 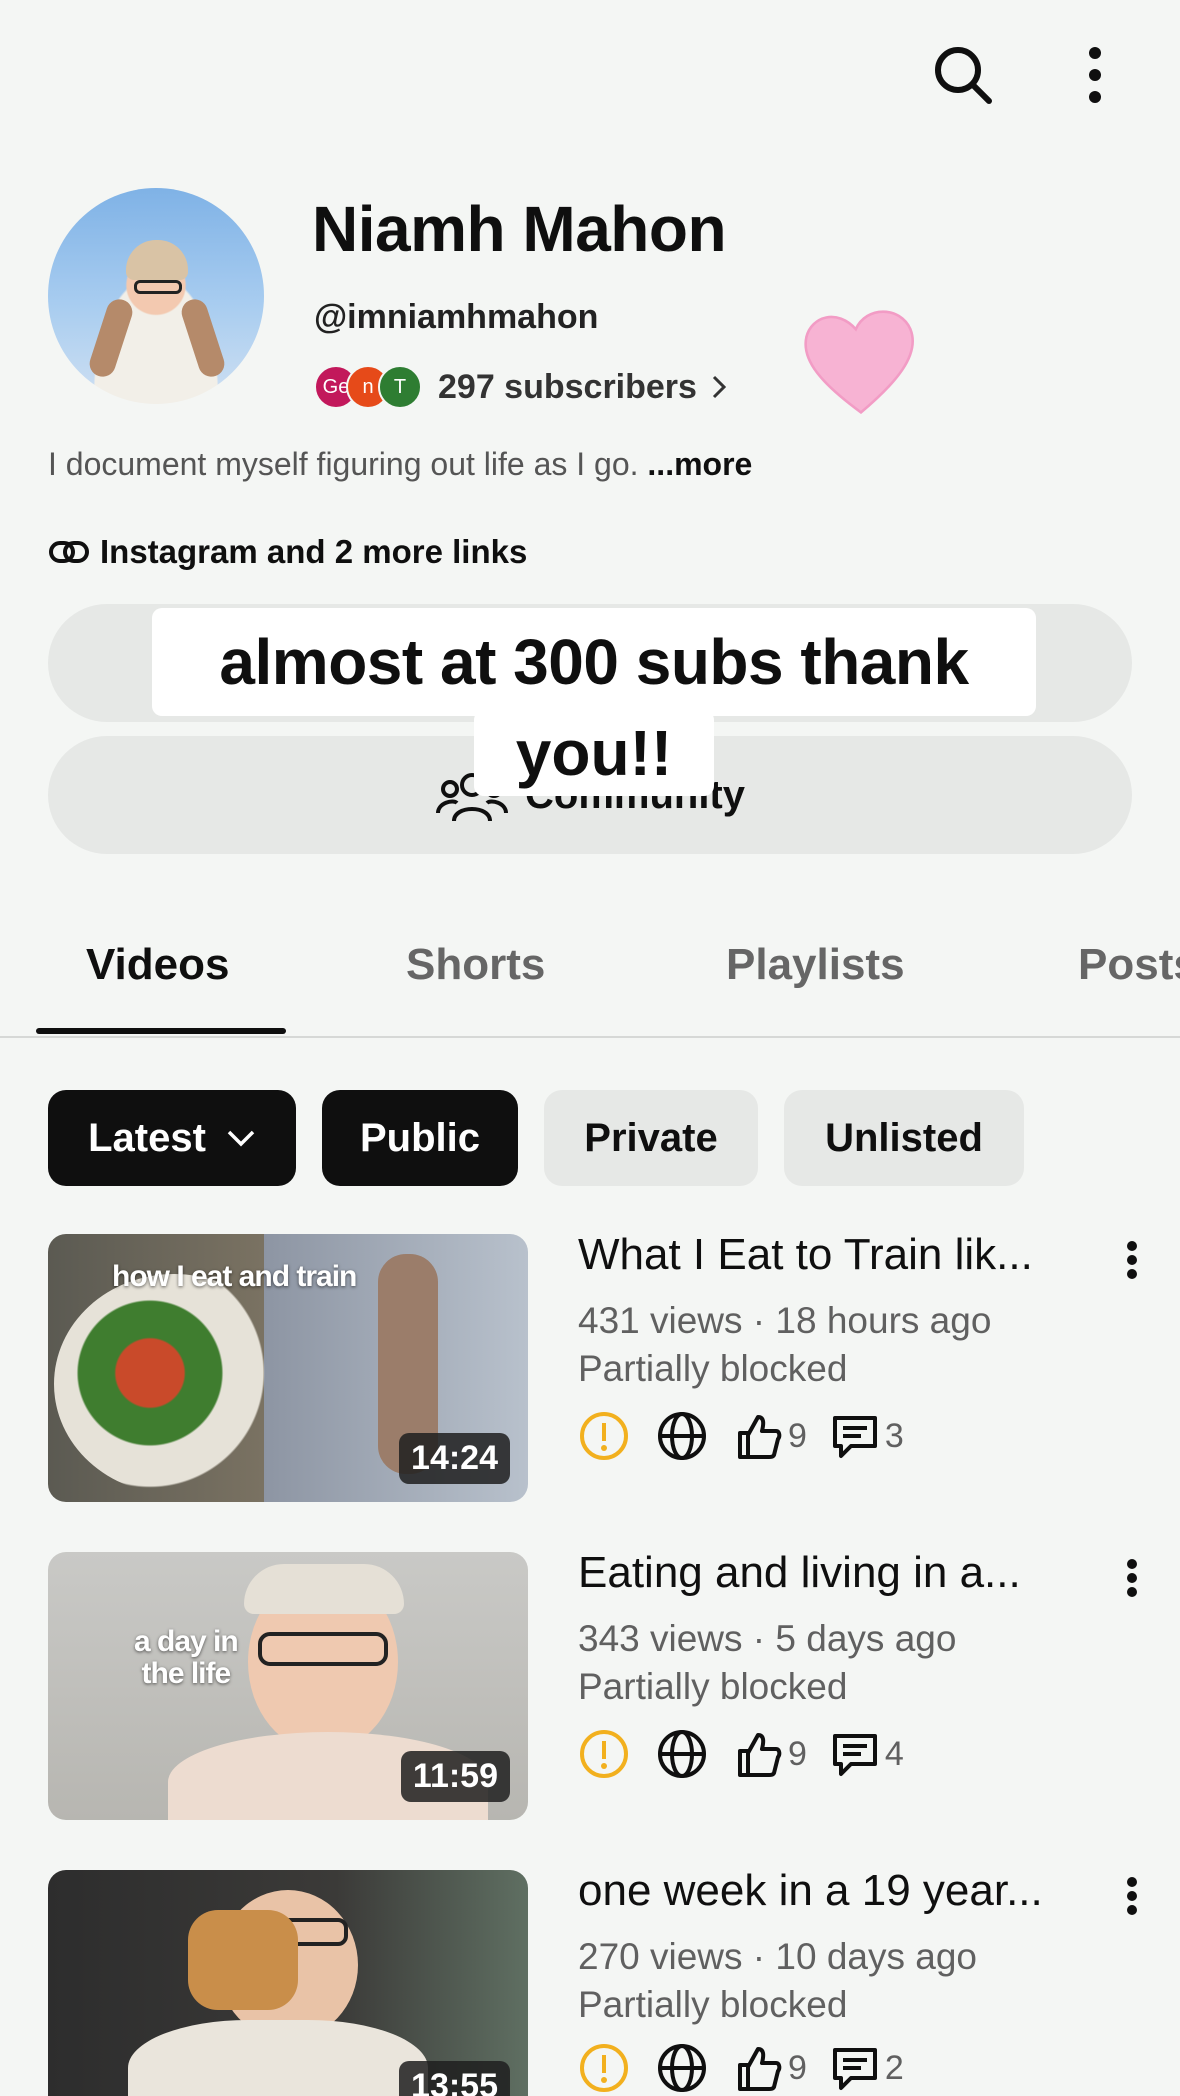 I want to click on video-meta: 343 views · 5 days ago, so click(x=767, y=1638).